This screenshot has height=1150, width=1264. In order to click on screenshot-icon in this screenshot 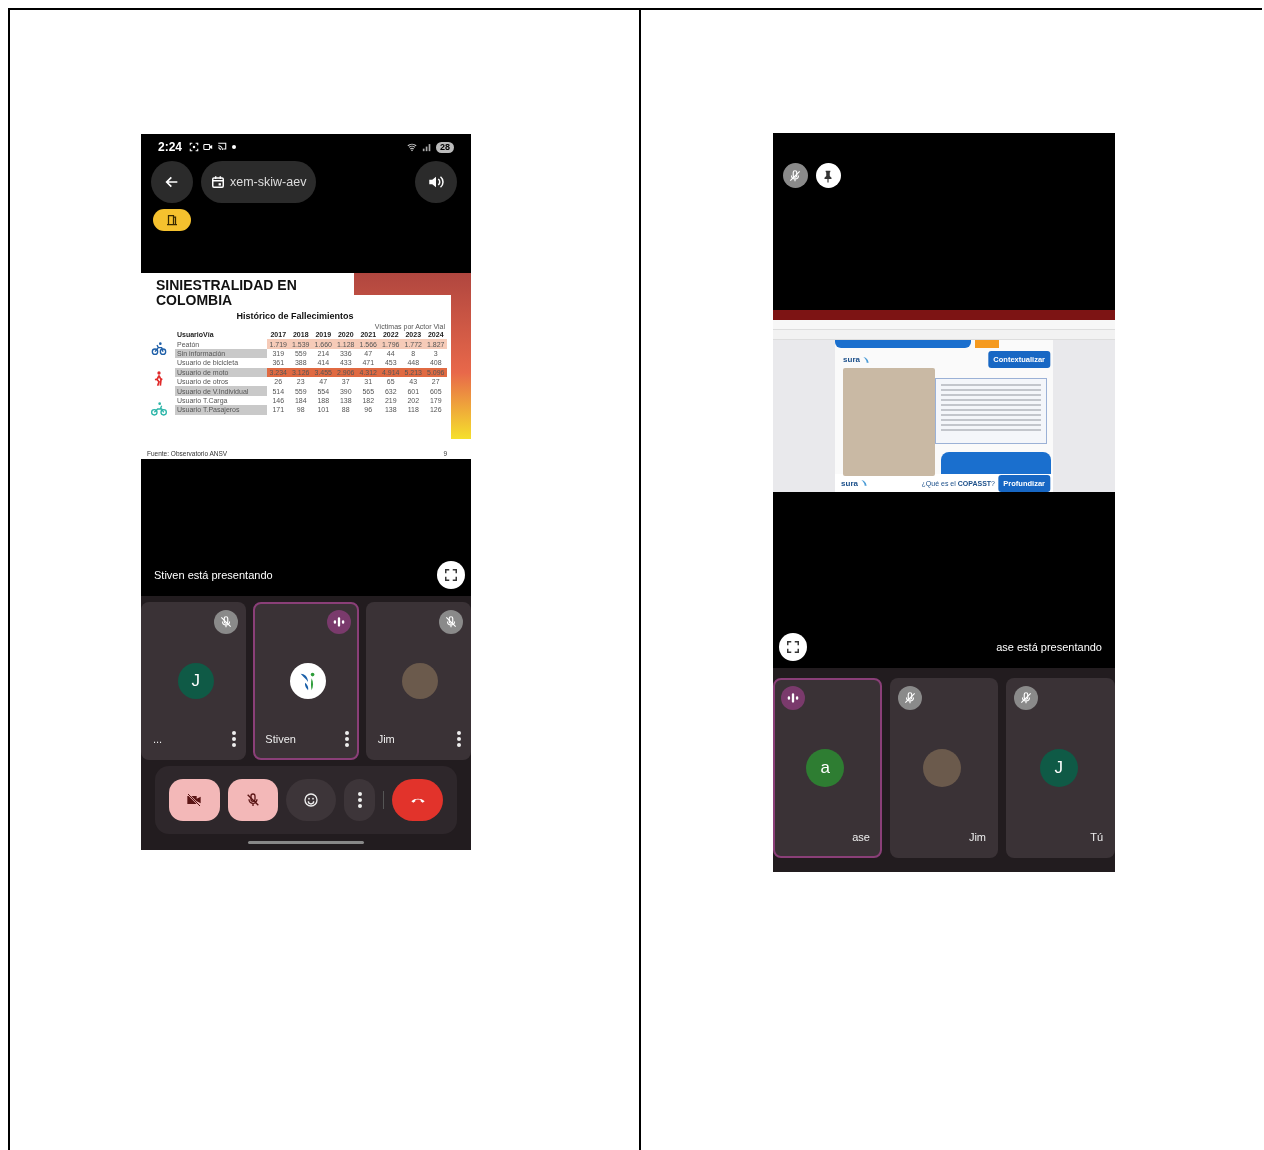, I will do `click(194, 147)`.